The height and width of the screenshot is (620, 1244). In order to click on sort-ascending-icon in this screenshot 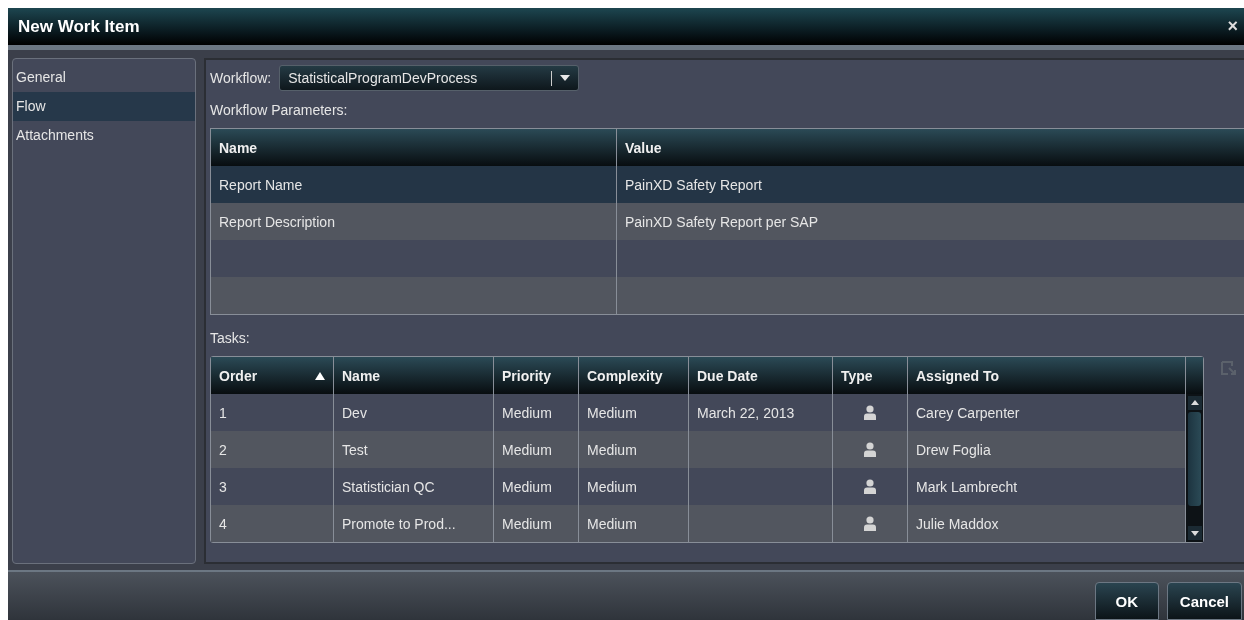, I will do `click(320, 375)`.